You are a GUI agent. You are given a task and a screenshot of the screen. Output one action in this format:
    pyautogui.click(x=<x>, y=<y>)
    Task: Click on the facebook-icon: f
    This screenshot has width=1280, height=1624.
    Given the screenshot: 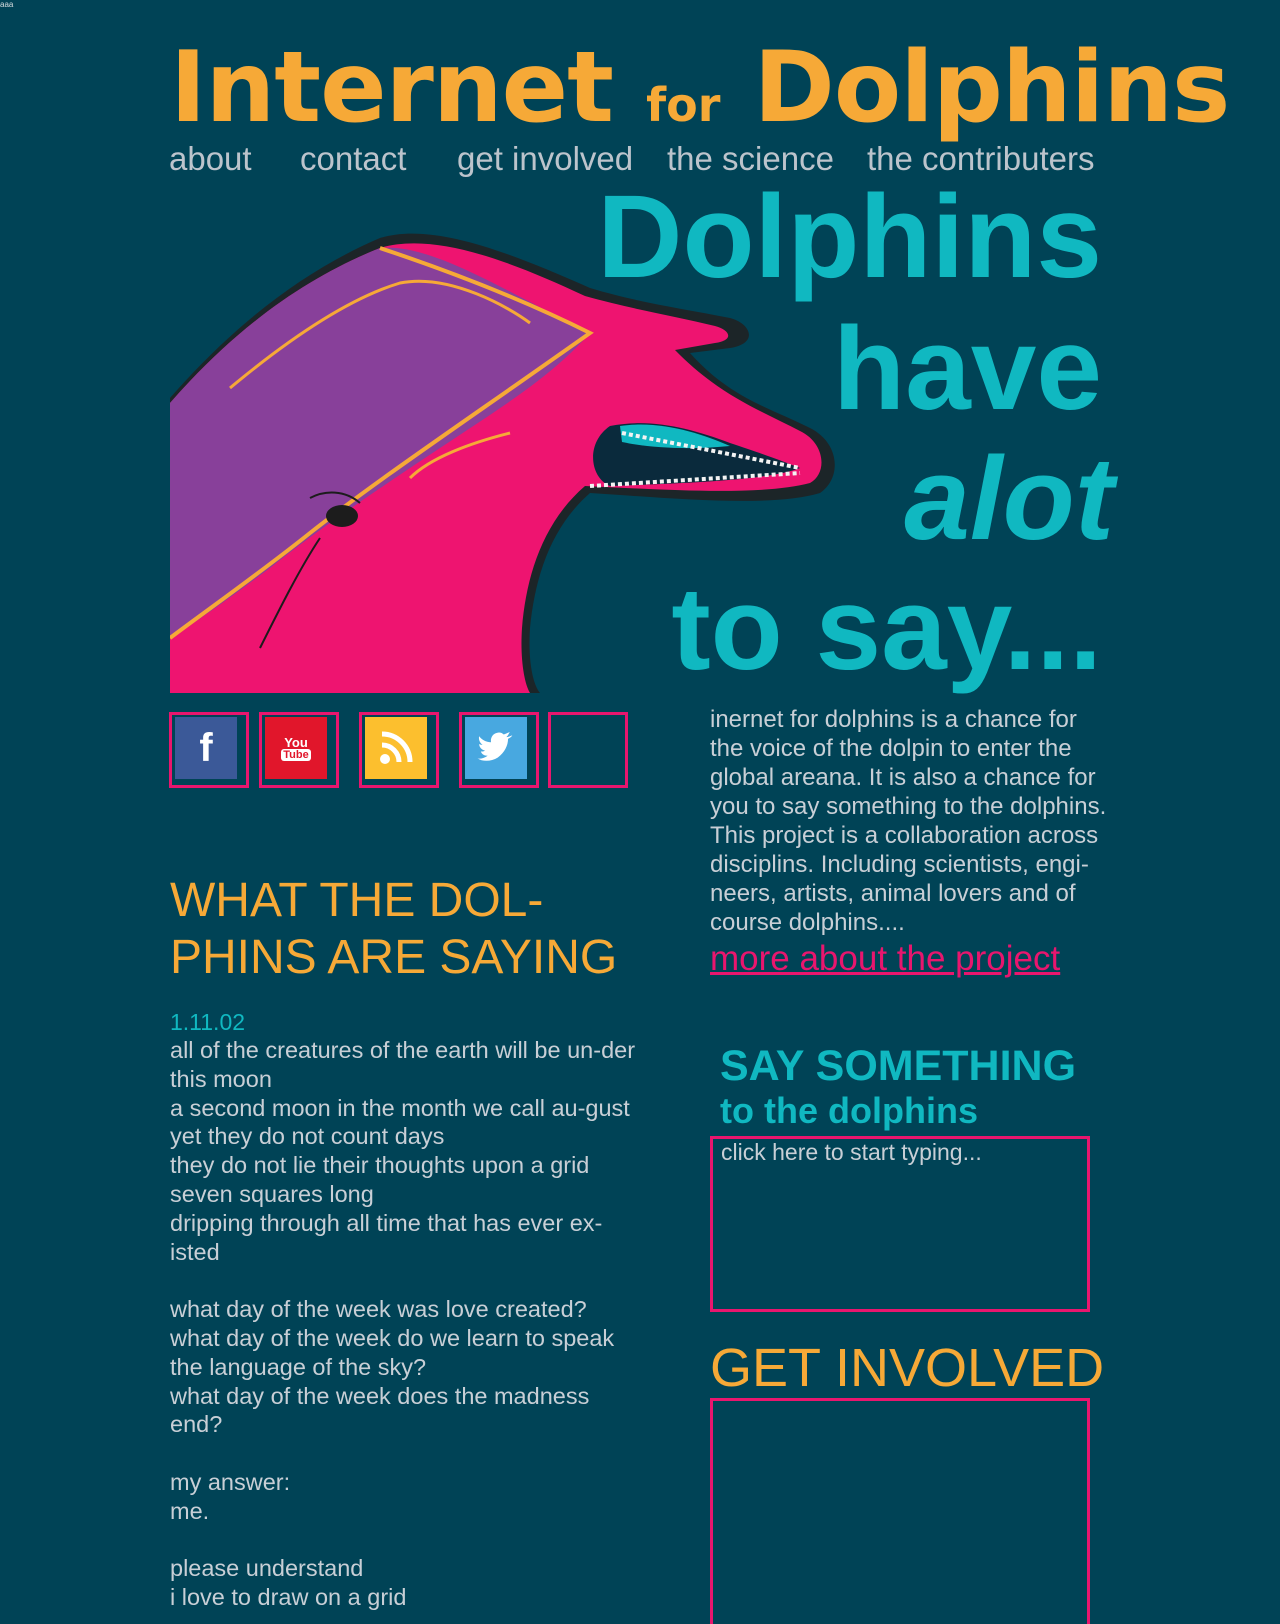 What is the action you would take?
    pyautogui.click(x=206, y=748)
    